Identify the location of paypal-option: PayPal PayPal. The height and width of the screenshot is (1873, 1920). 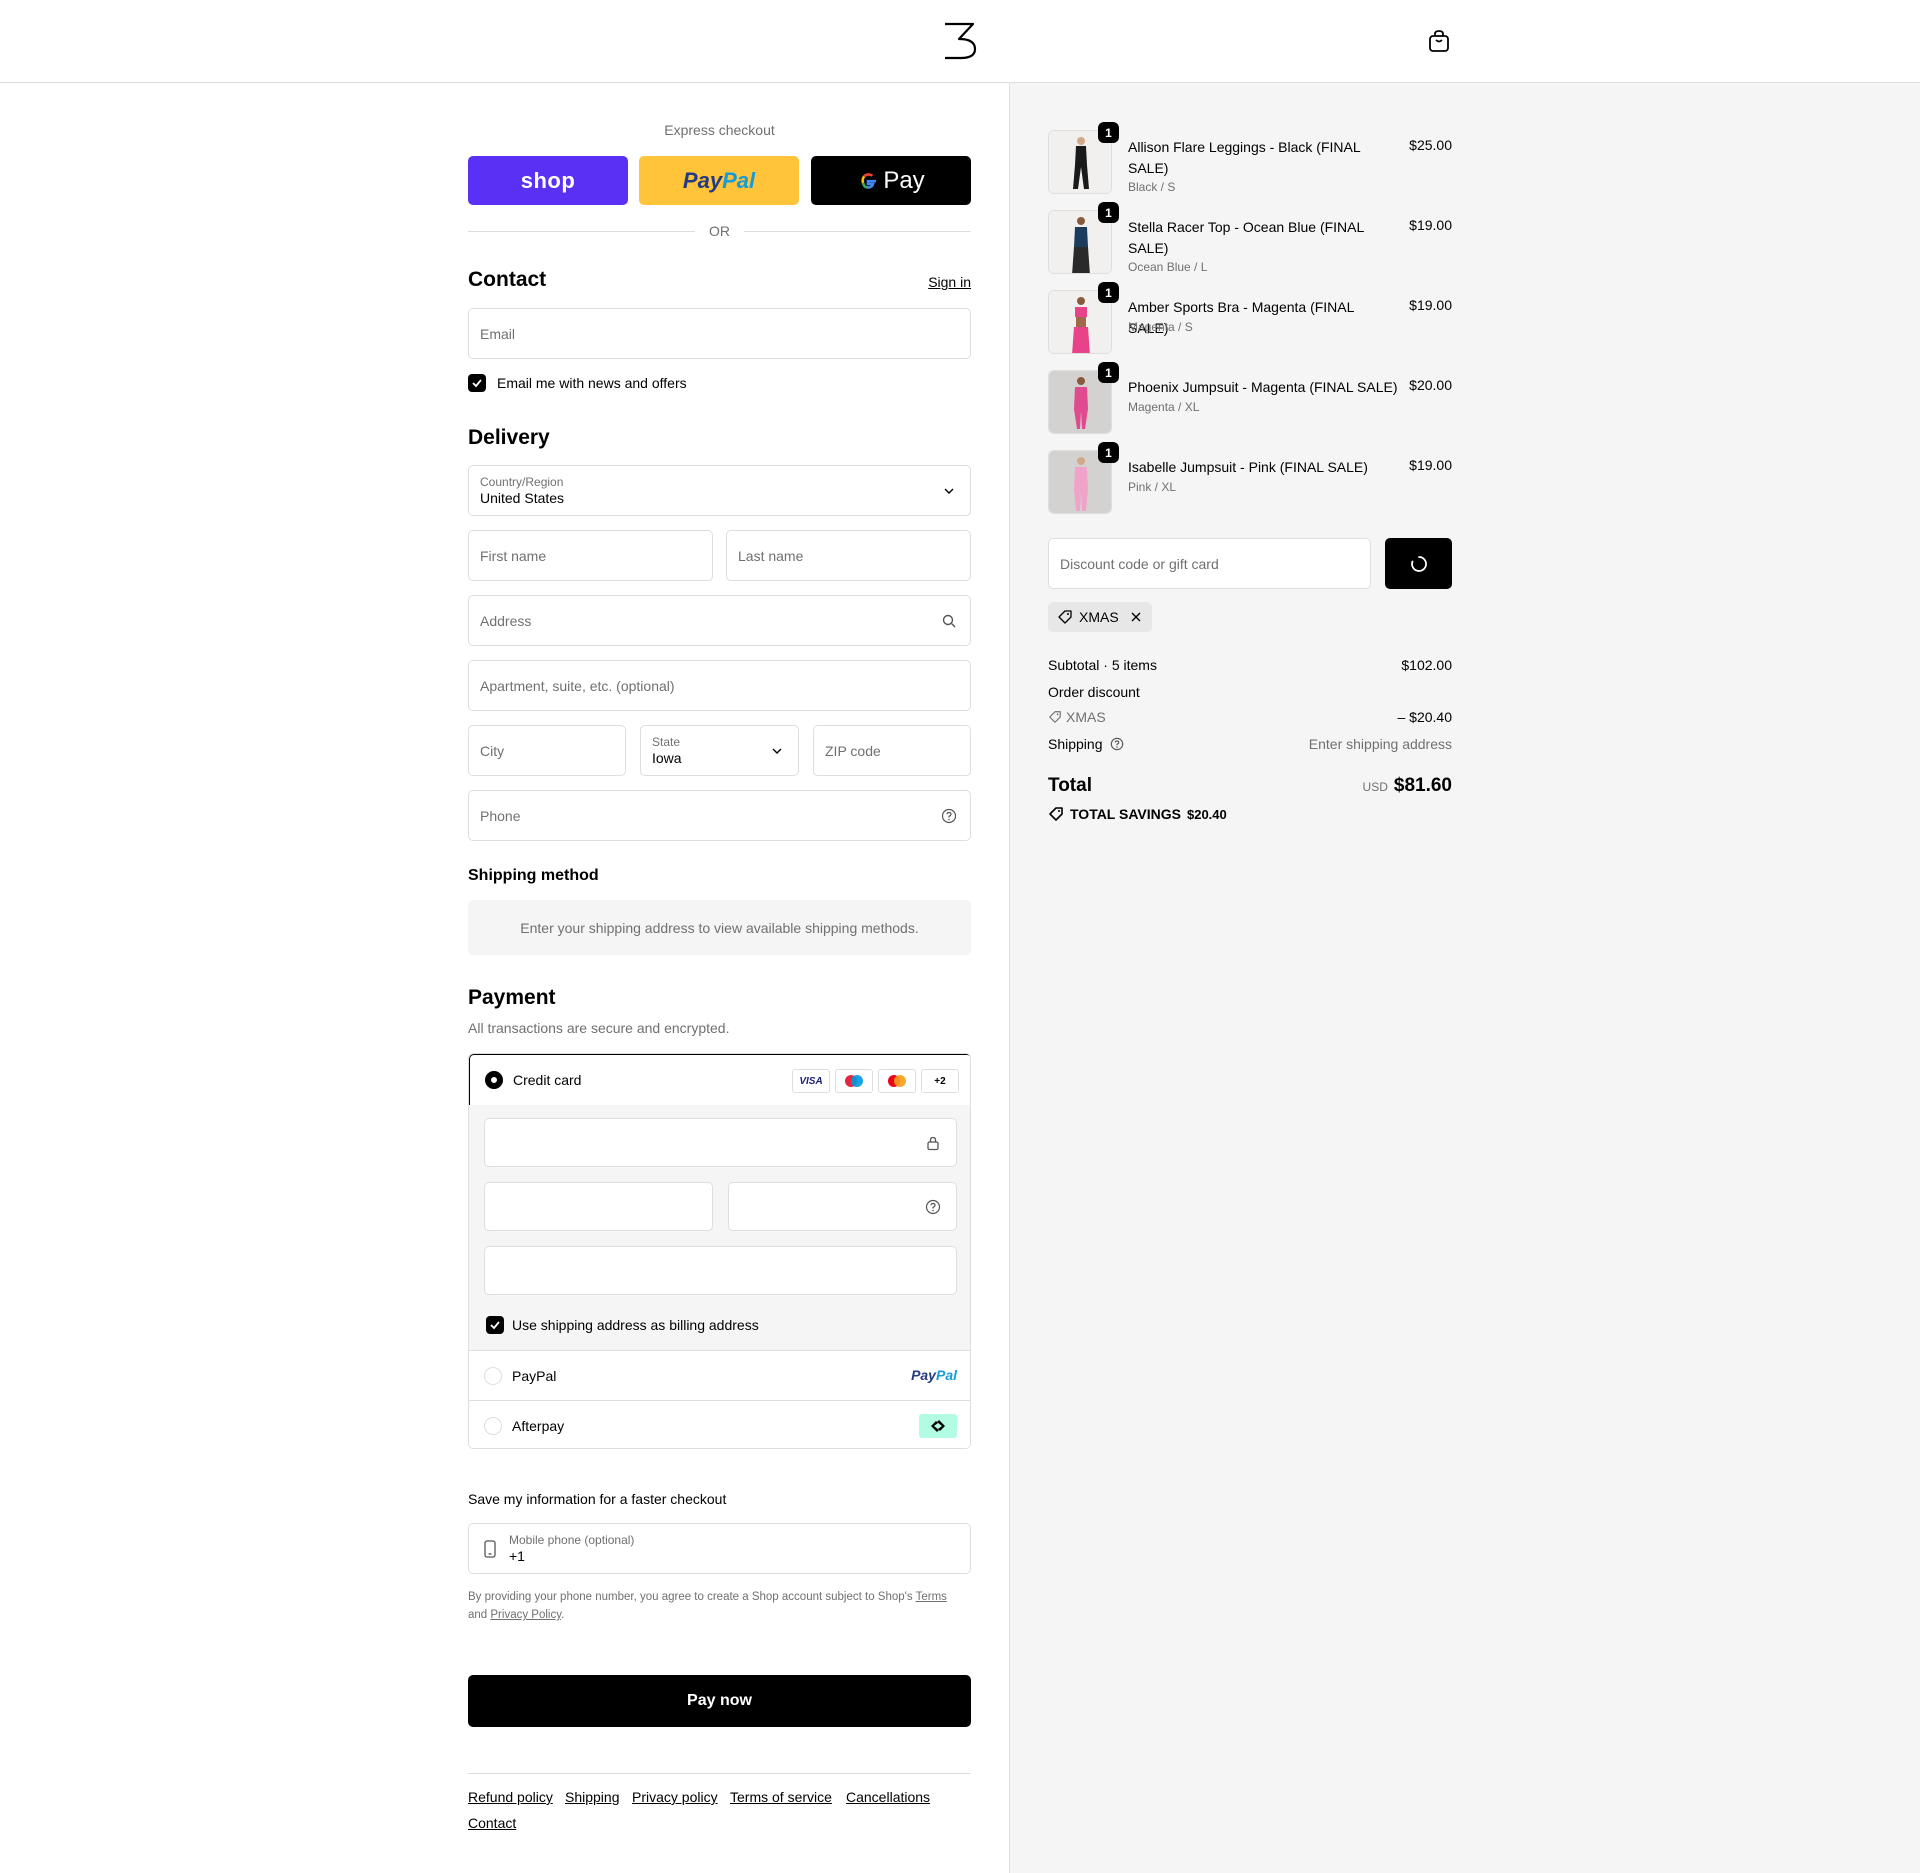
(719, 1375).